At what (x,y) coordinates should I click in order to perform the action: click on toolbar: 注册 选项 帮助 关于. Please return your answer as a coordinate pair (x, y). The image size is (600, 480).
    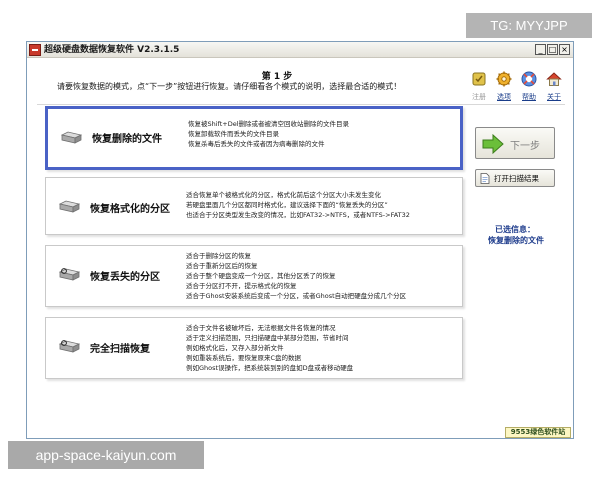
    Looking at the image, I should click on (517, 88).